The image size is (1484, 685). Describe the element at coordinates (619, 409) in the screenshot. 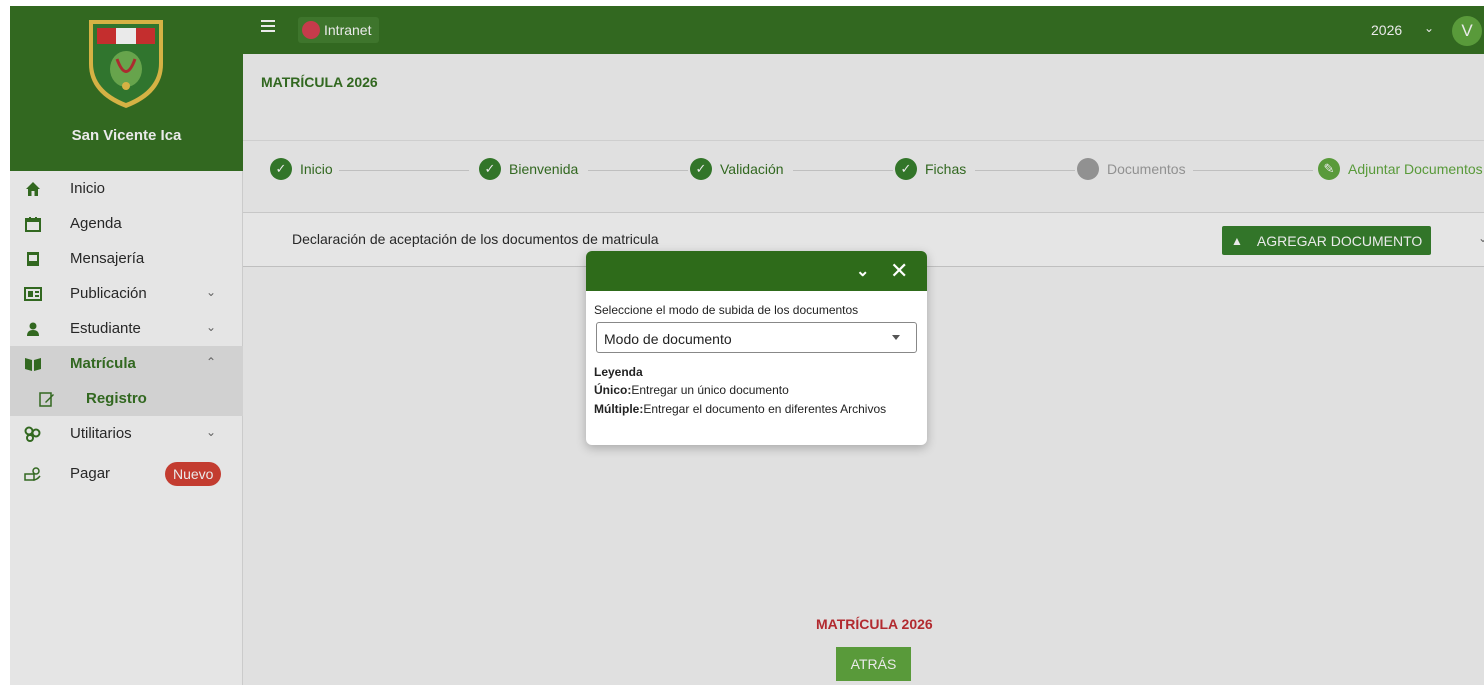

I see `legend-term: Múltiple:` at that location.